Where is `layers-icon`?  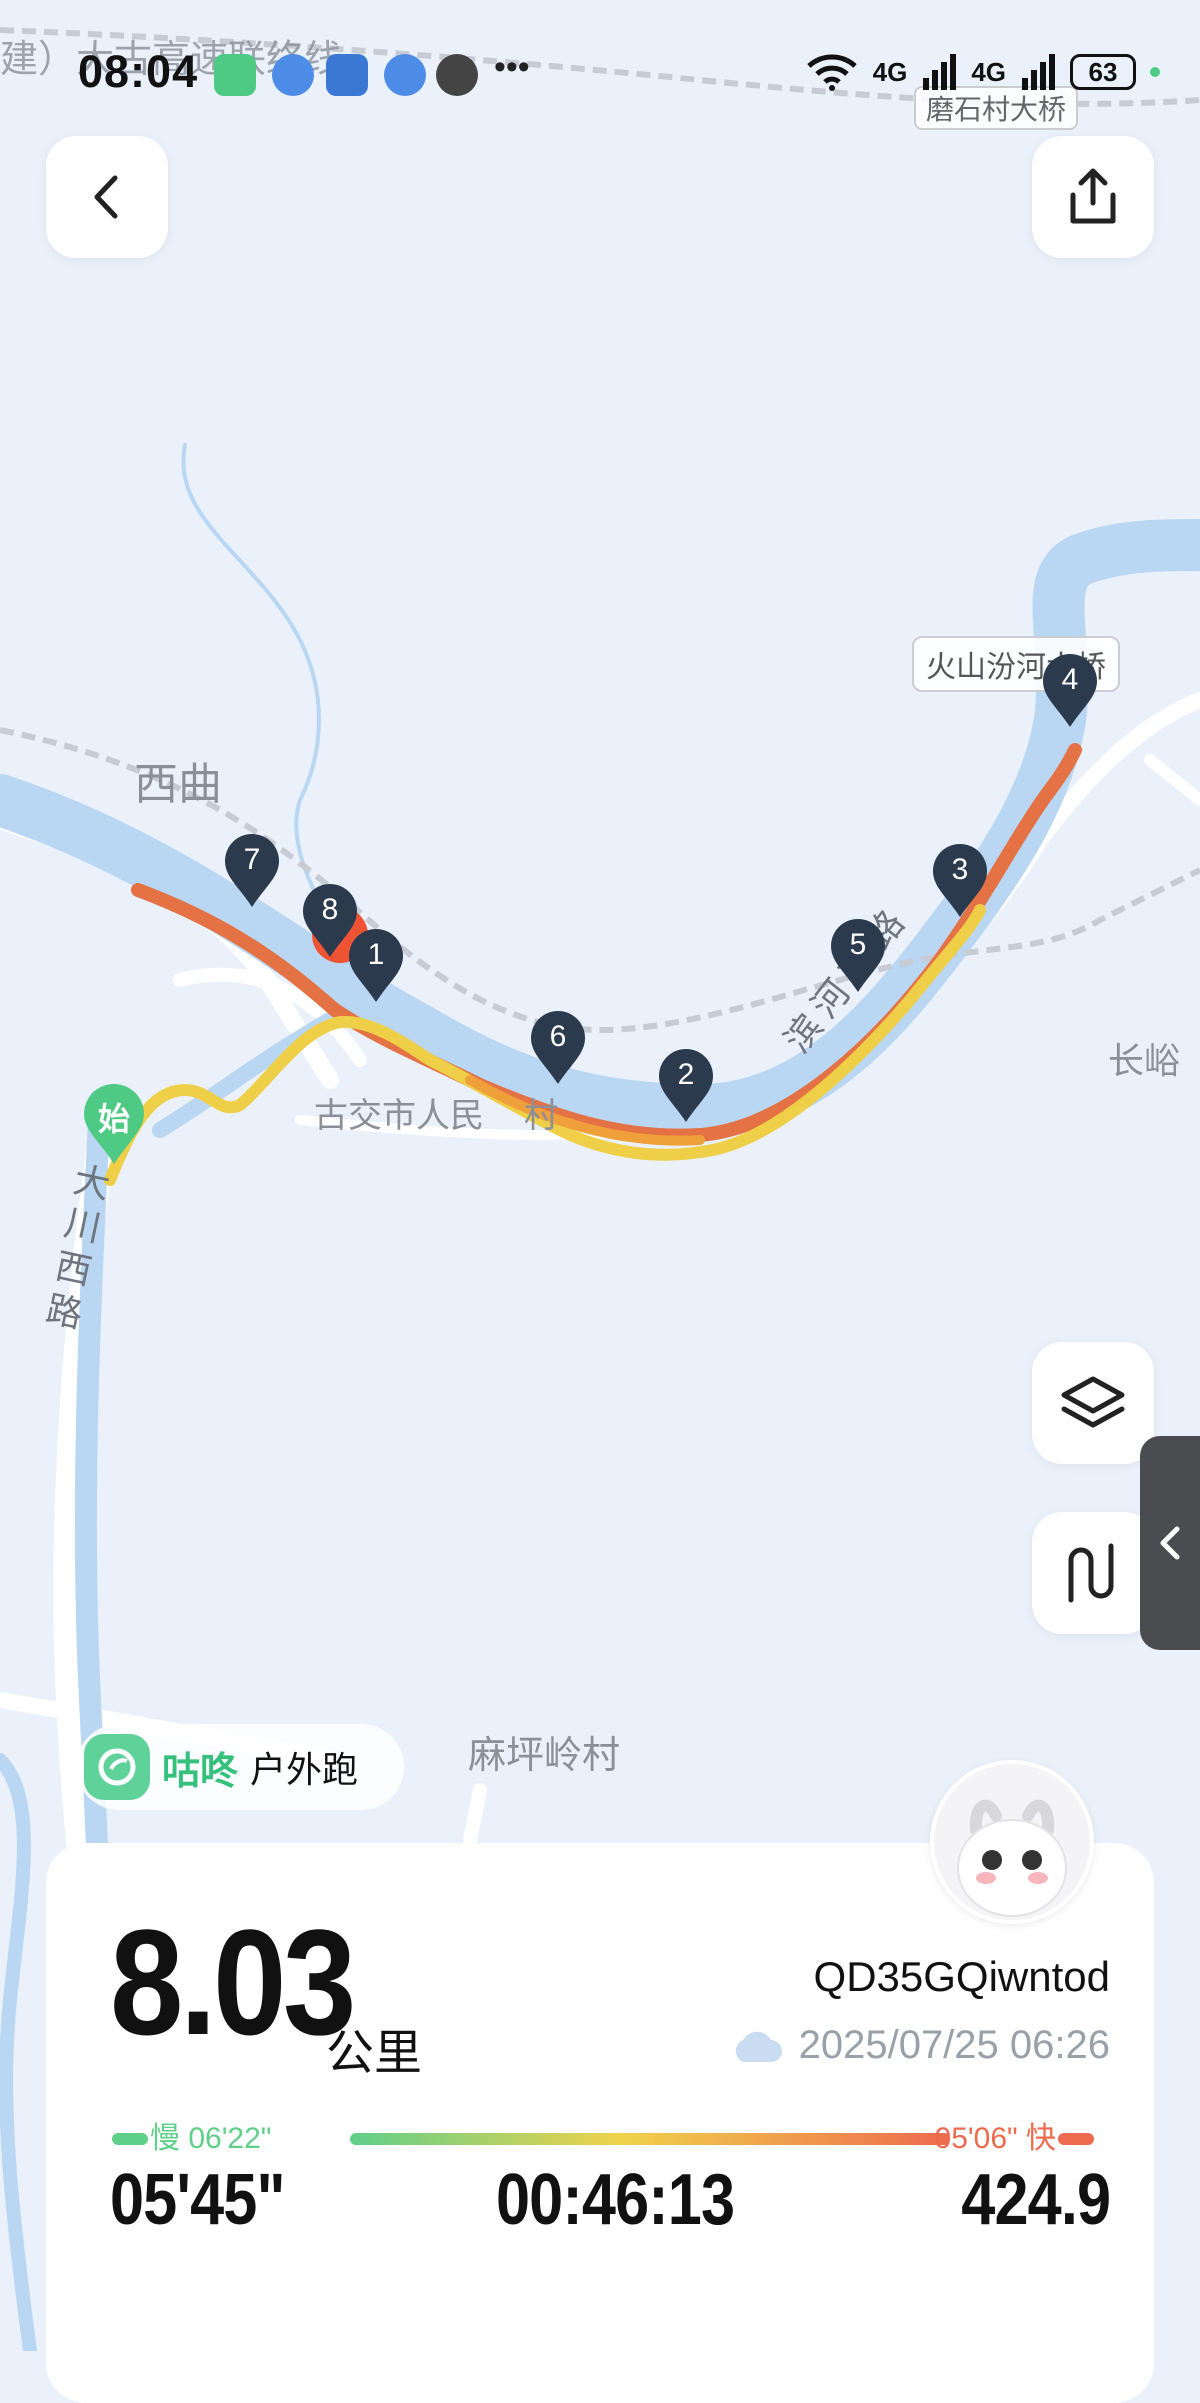 layers-icon is located at coordinates (1093, 1402).